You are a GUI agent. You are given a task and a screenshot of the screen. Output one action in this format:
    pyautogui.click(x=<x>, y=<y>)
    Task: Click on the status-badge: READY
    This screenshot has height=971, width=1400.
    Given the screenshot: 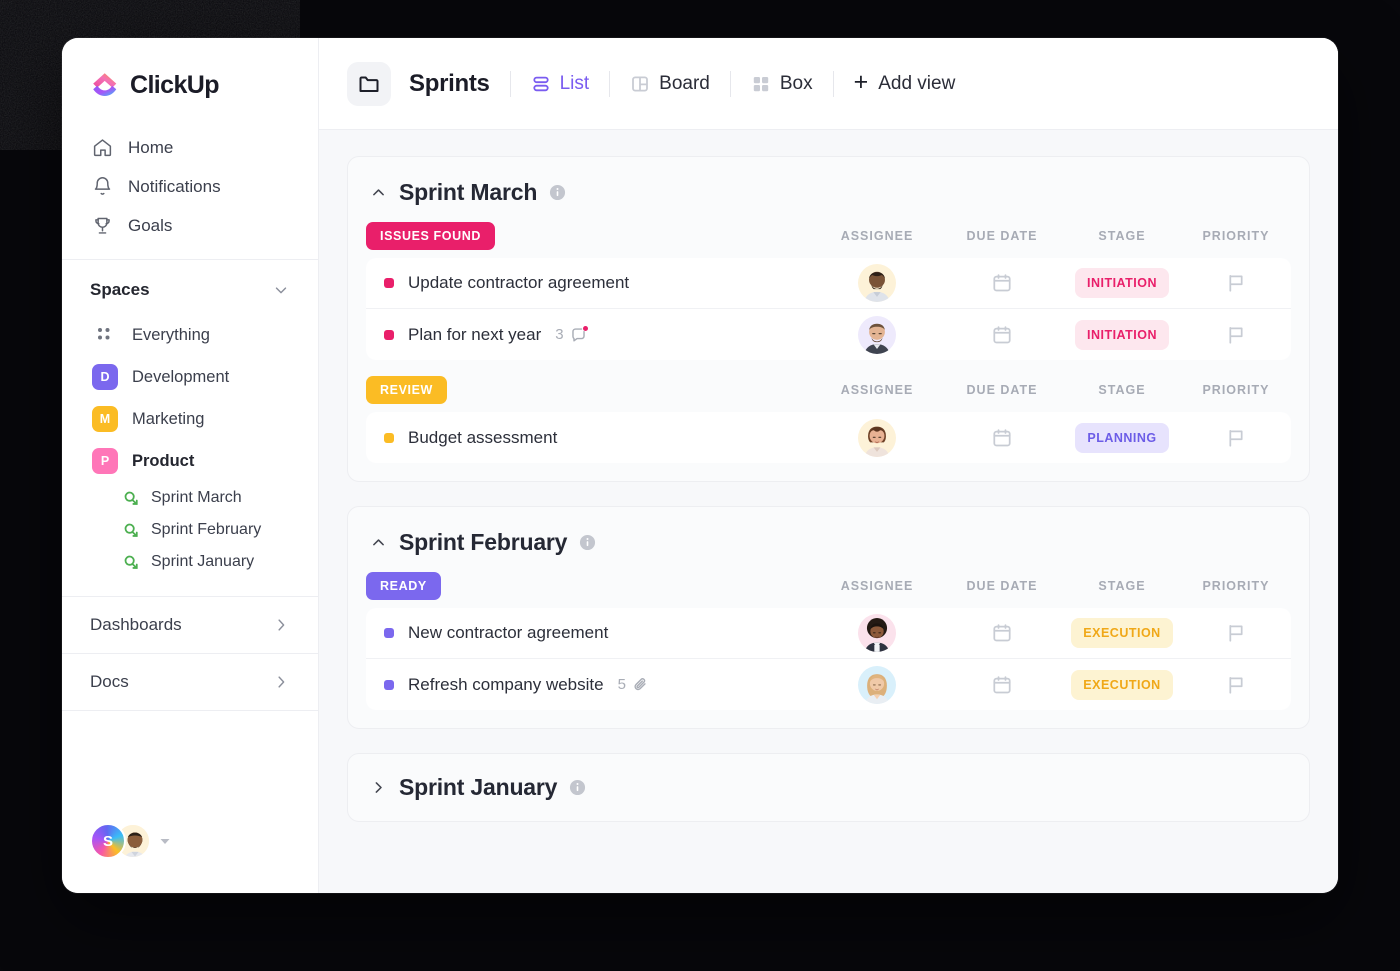 What is the action you would take?
    pyautogui.click(x=403, y=586)
    